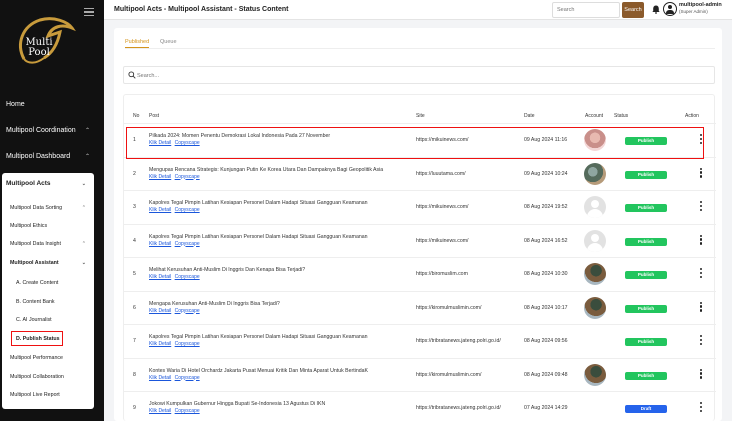 The image size is (732, 421). What do you see at coordinates (48, 208) in the screenshot?
I see `nav-item-data-sorting: Multipool Data Sorting ⌃` at bounding box center [48, 208].